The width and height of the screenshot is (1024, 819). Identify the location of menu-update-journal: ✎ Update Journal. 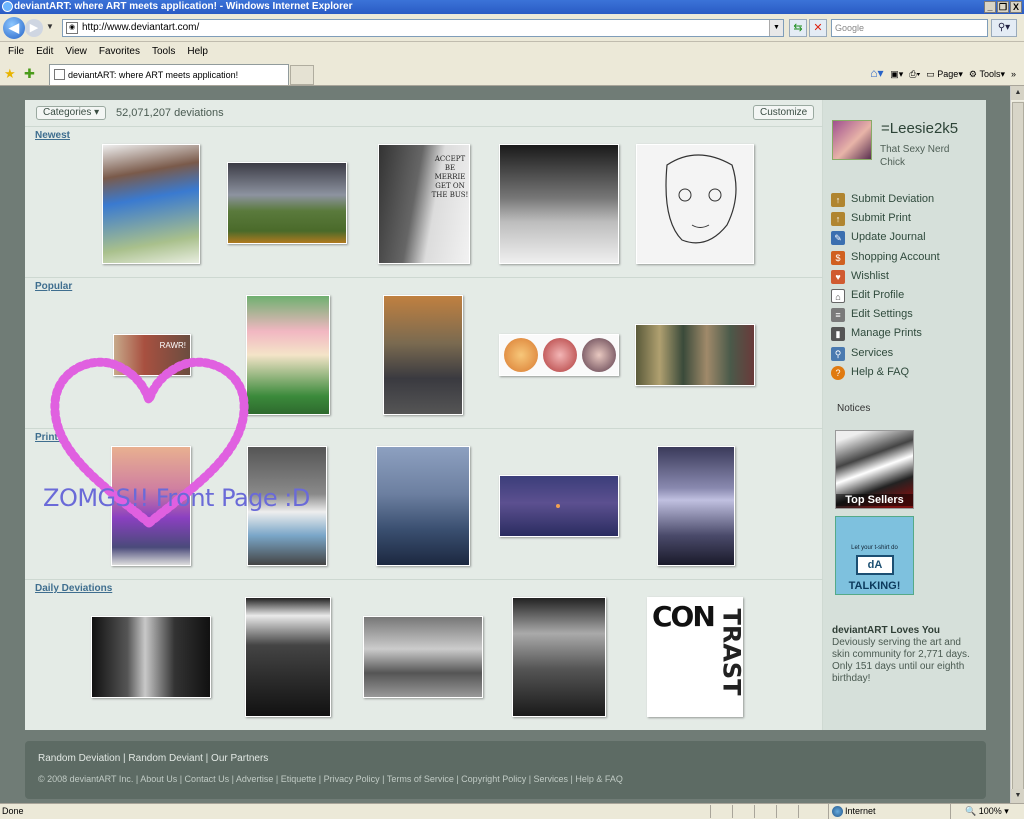
(885, 237).